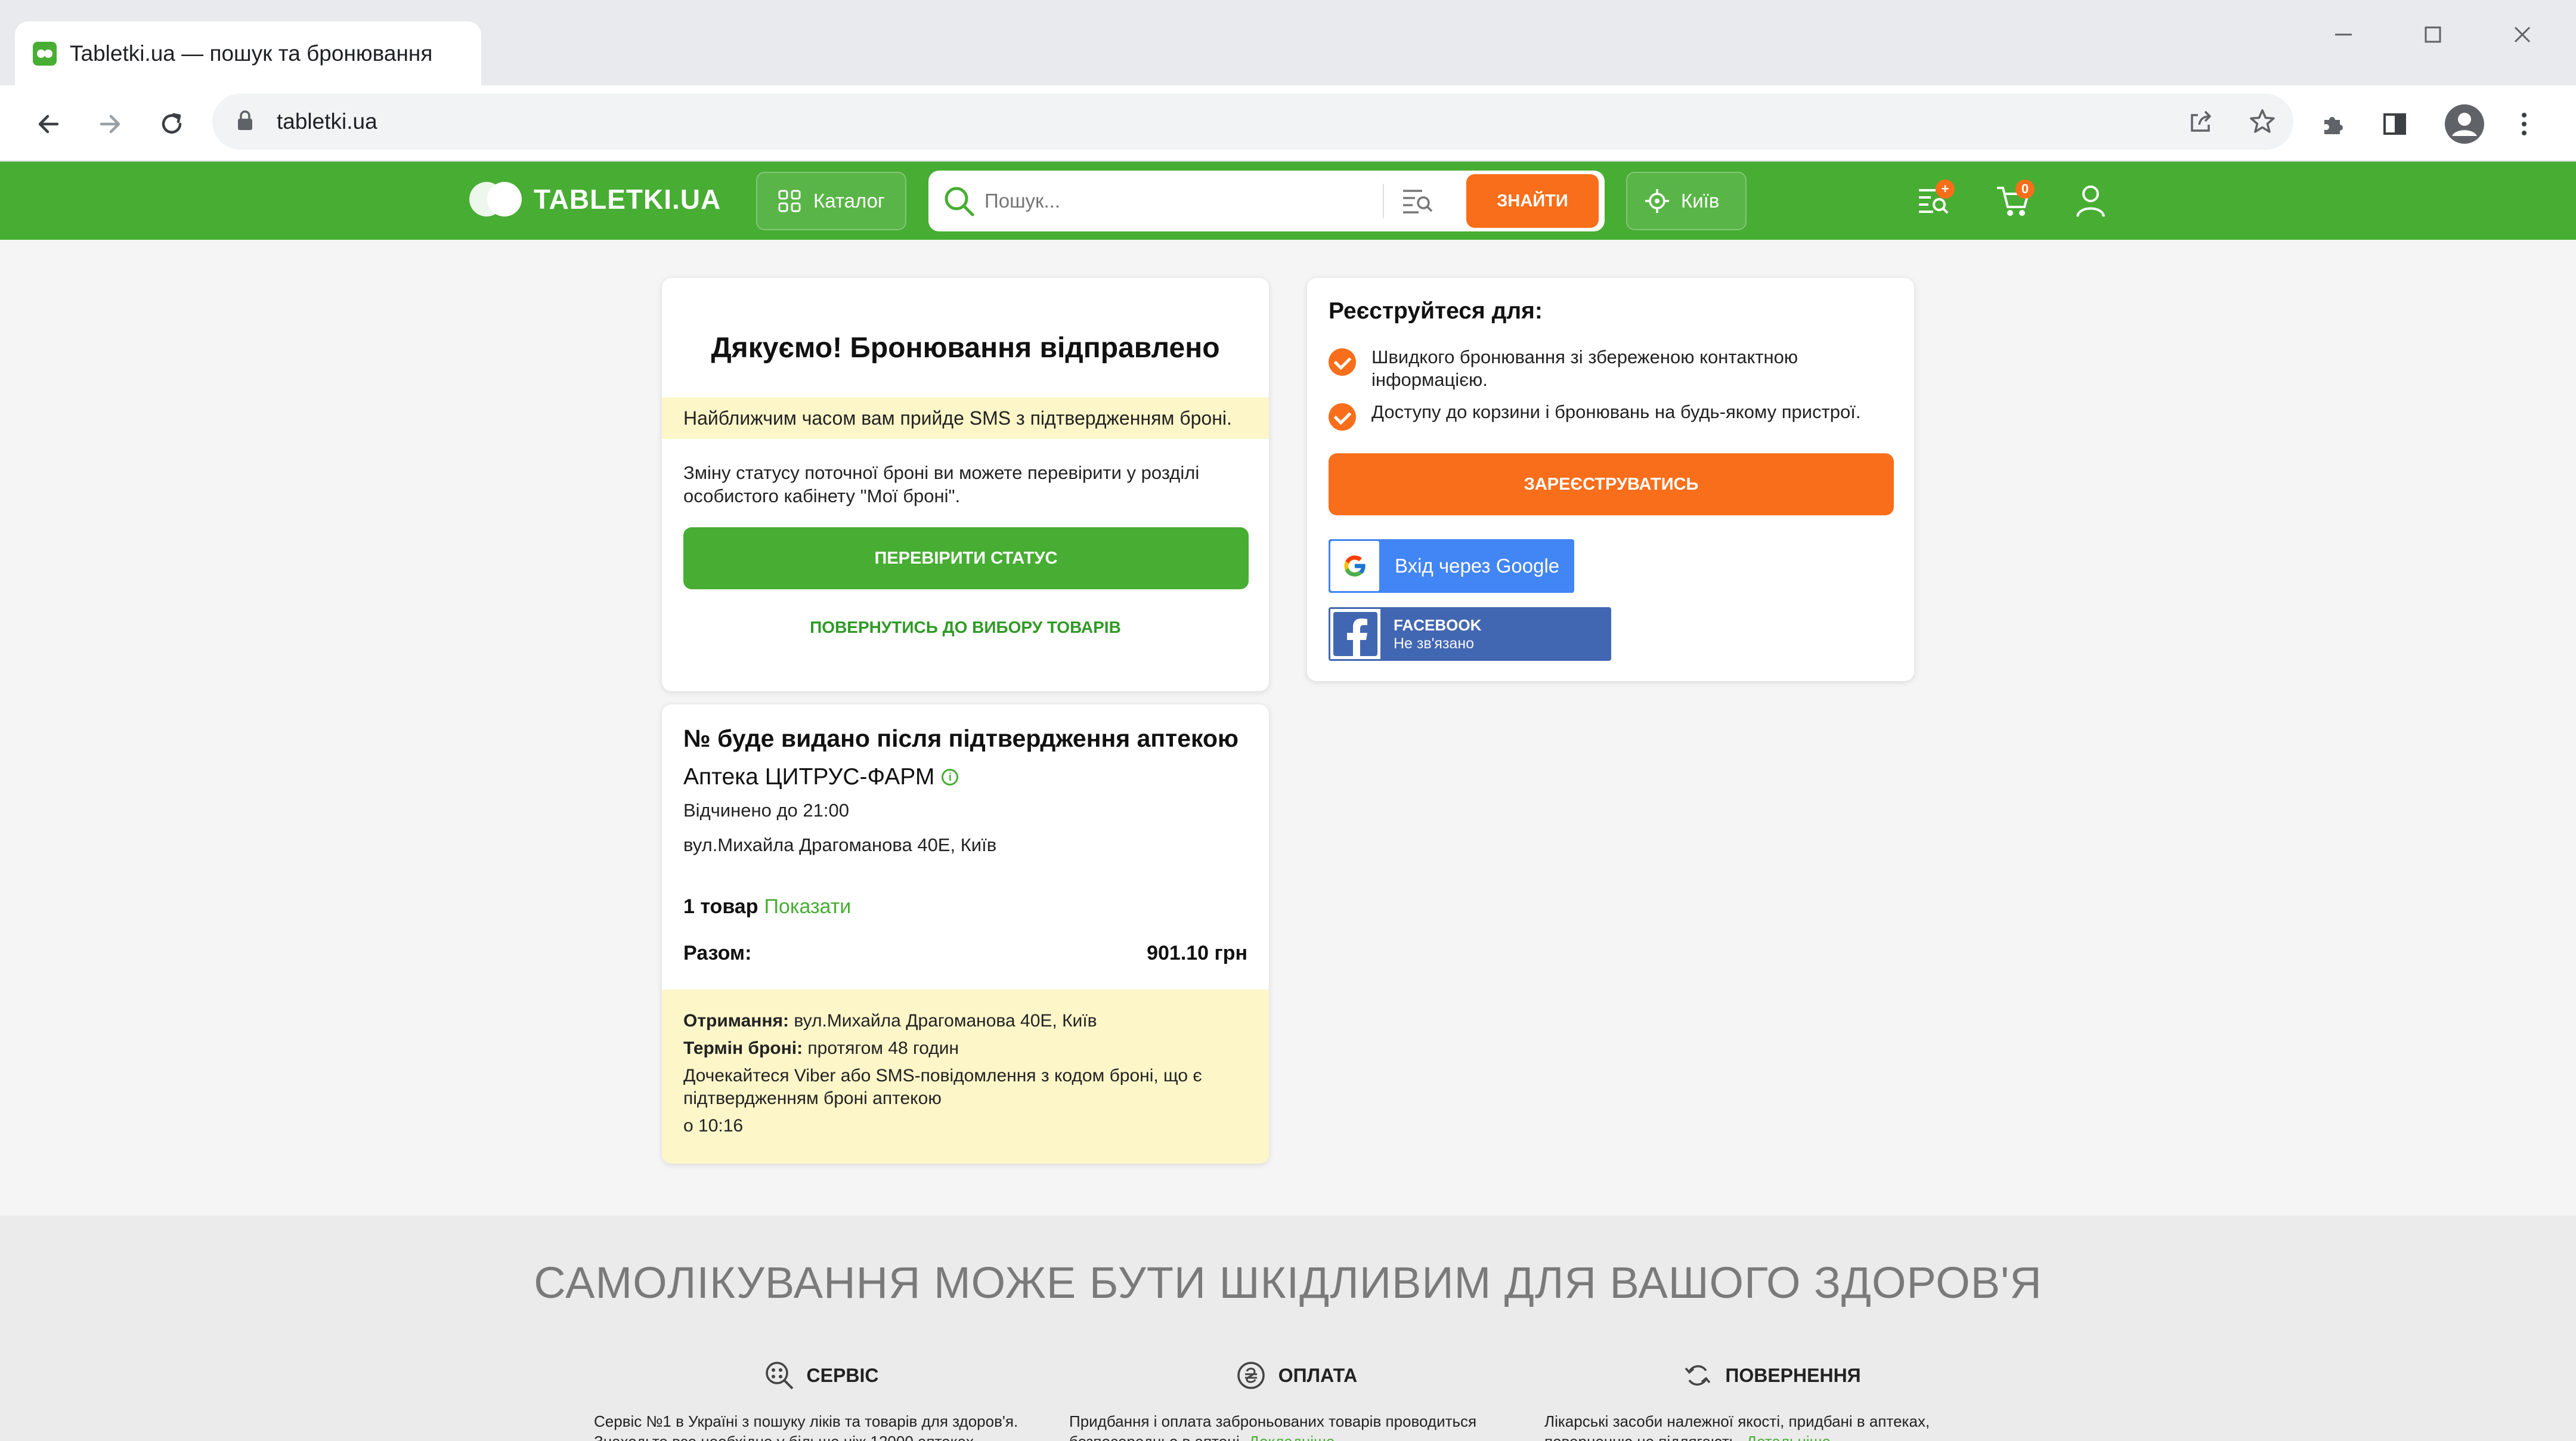 The height and width of the screenshot is (1441, 2576). Describe the element at coordinates (1418, 201) in the screenshot. I see `search-filter-icon` at that location.